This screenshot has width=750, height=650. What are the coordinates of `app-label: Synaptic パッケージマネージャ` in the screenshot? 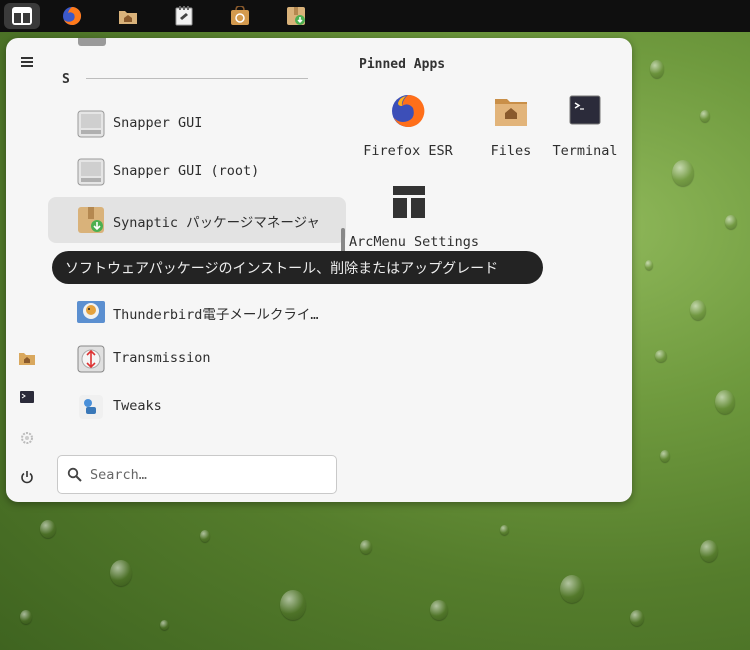 It's located at (216, 223).